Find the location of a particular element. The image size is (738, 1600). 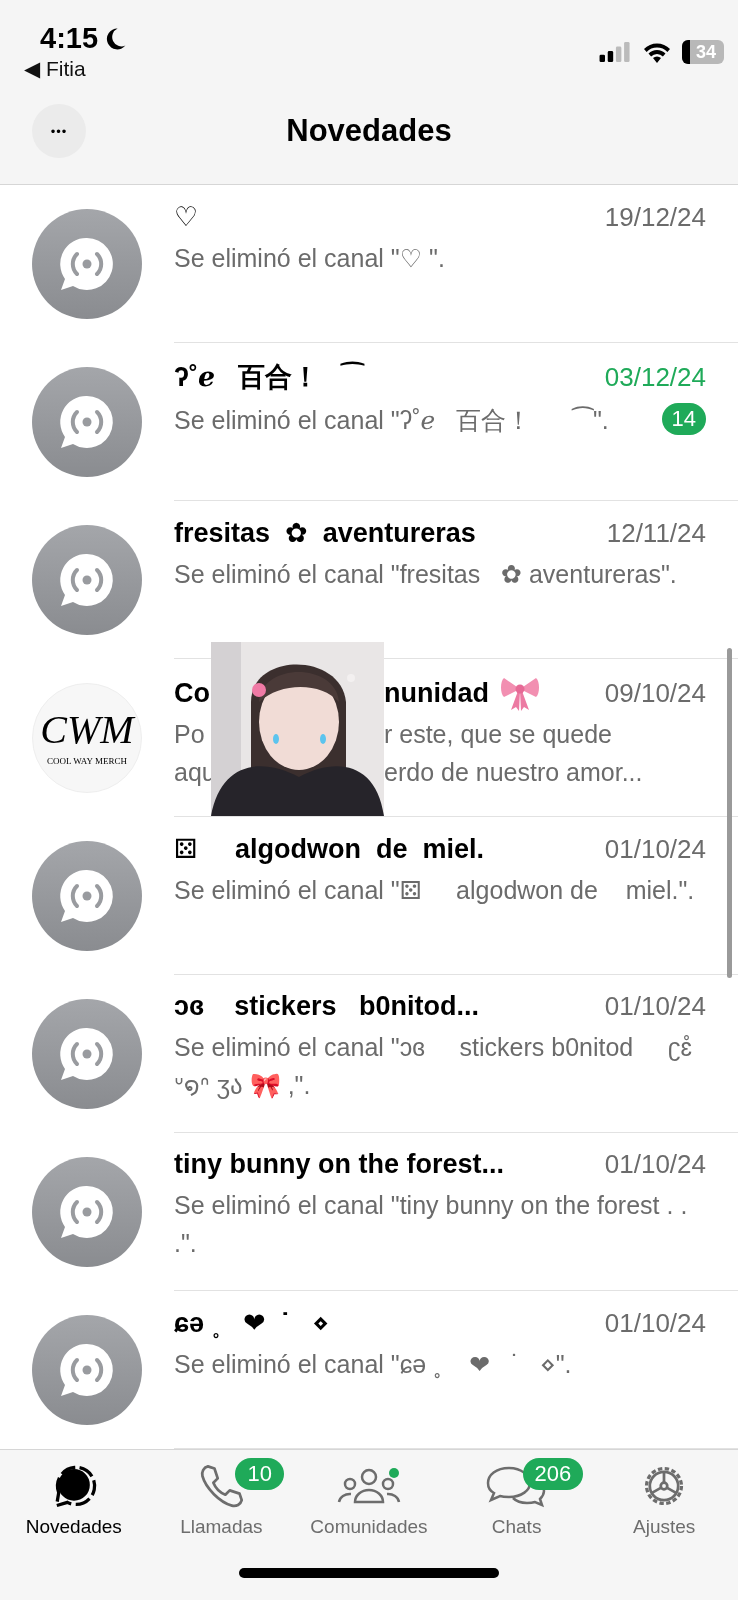

channel-name: ʔ˚ℯ 百合！ ⁀ is located at coordinates (269, 377).